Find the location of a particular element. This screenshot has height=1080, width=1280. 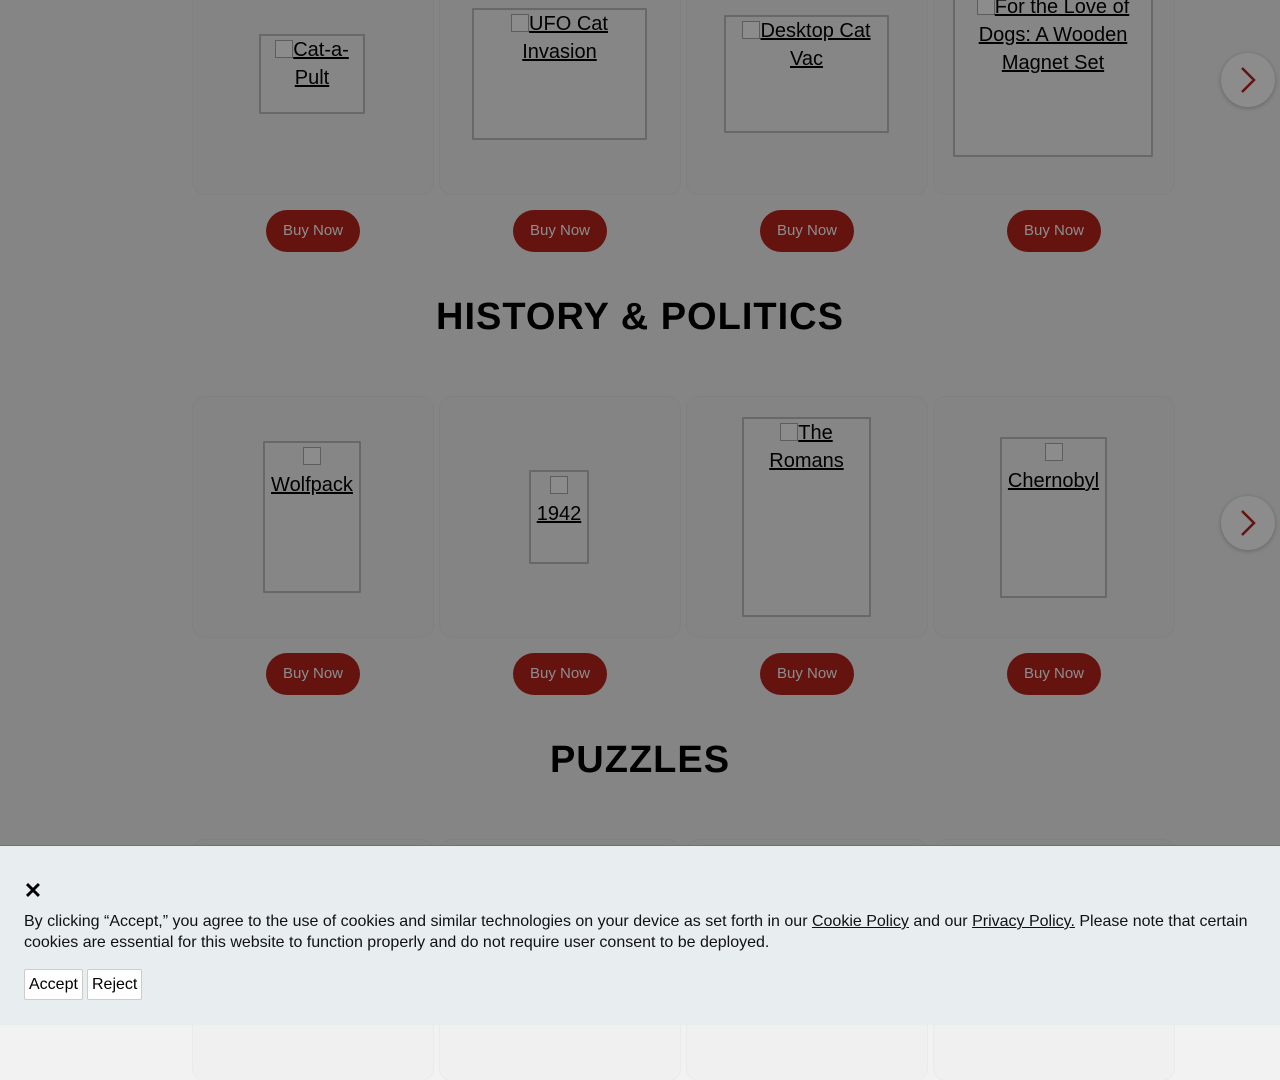

accept-button: Accept is located at coordinates (53, 984).